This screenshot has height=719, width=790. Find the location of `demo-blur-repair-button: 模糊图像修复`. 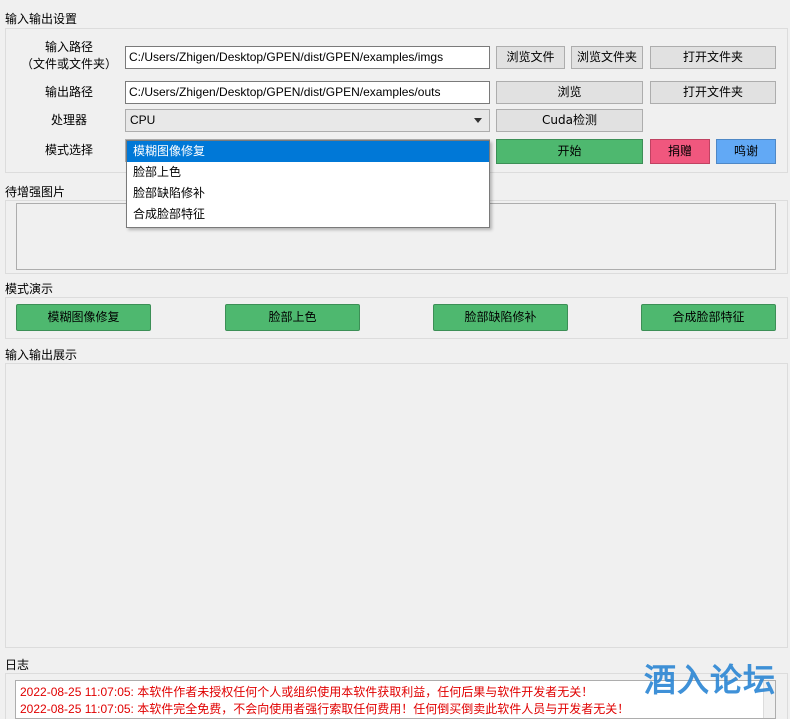

demo-blur-repair-button: 模糊图像修复 is located at coordinates (83, 317).